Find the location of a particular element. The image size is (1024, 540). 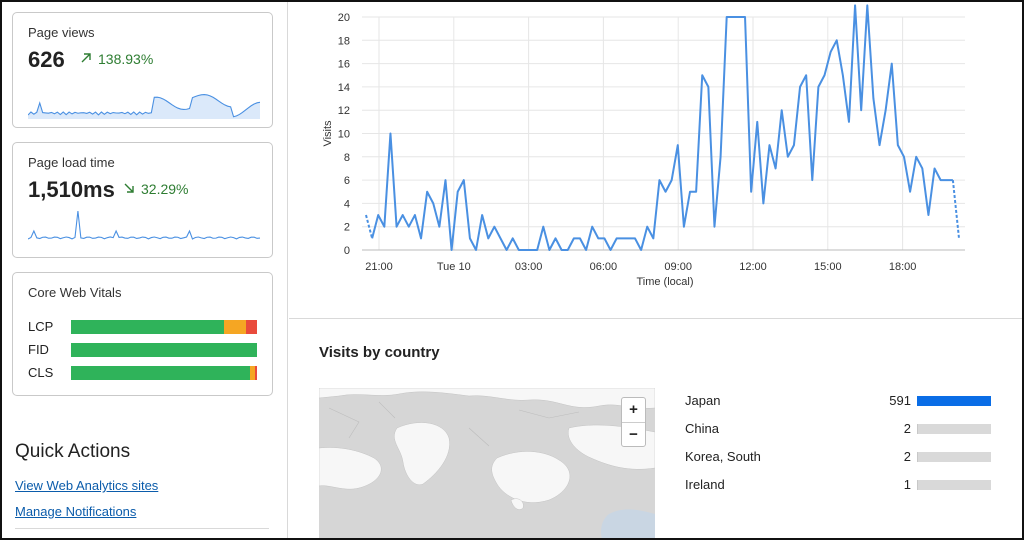

world-map-shapes is located at coordinates (487, 463).